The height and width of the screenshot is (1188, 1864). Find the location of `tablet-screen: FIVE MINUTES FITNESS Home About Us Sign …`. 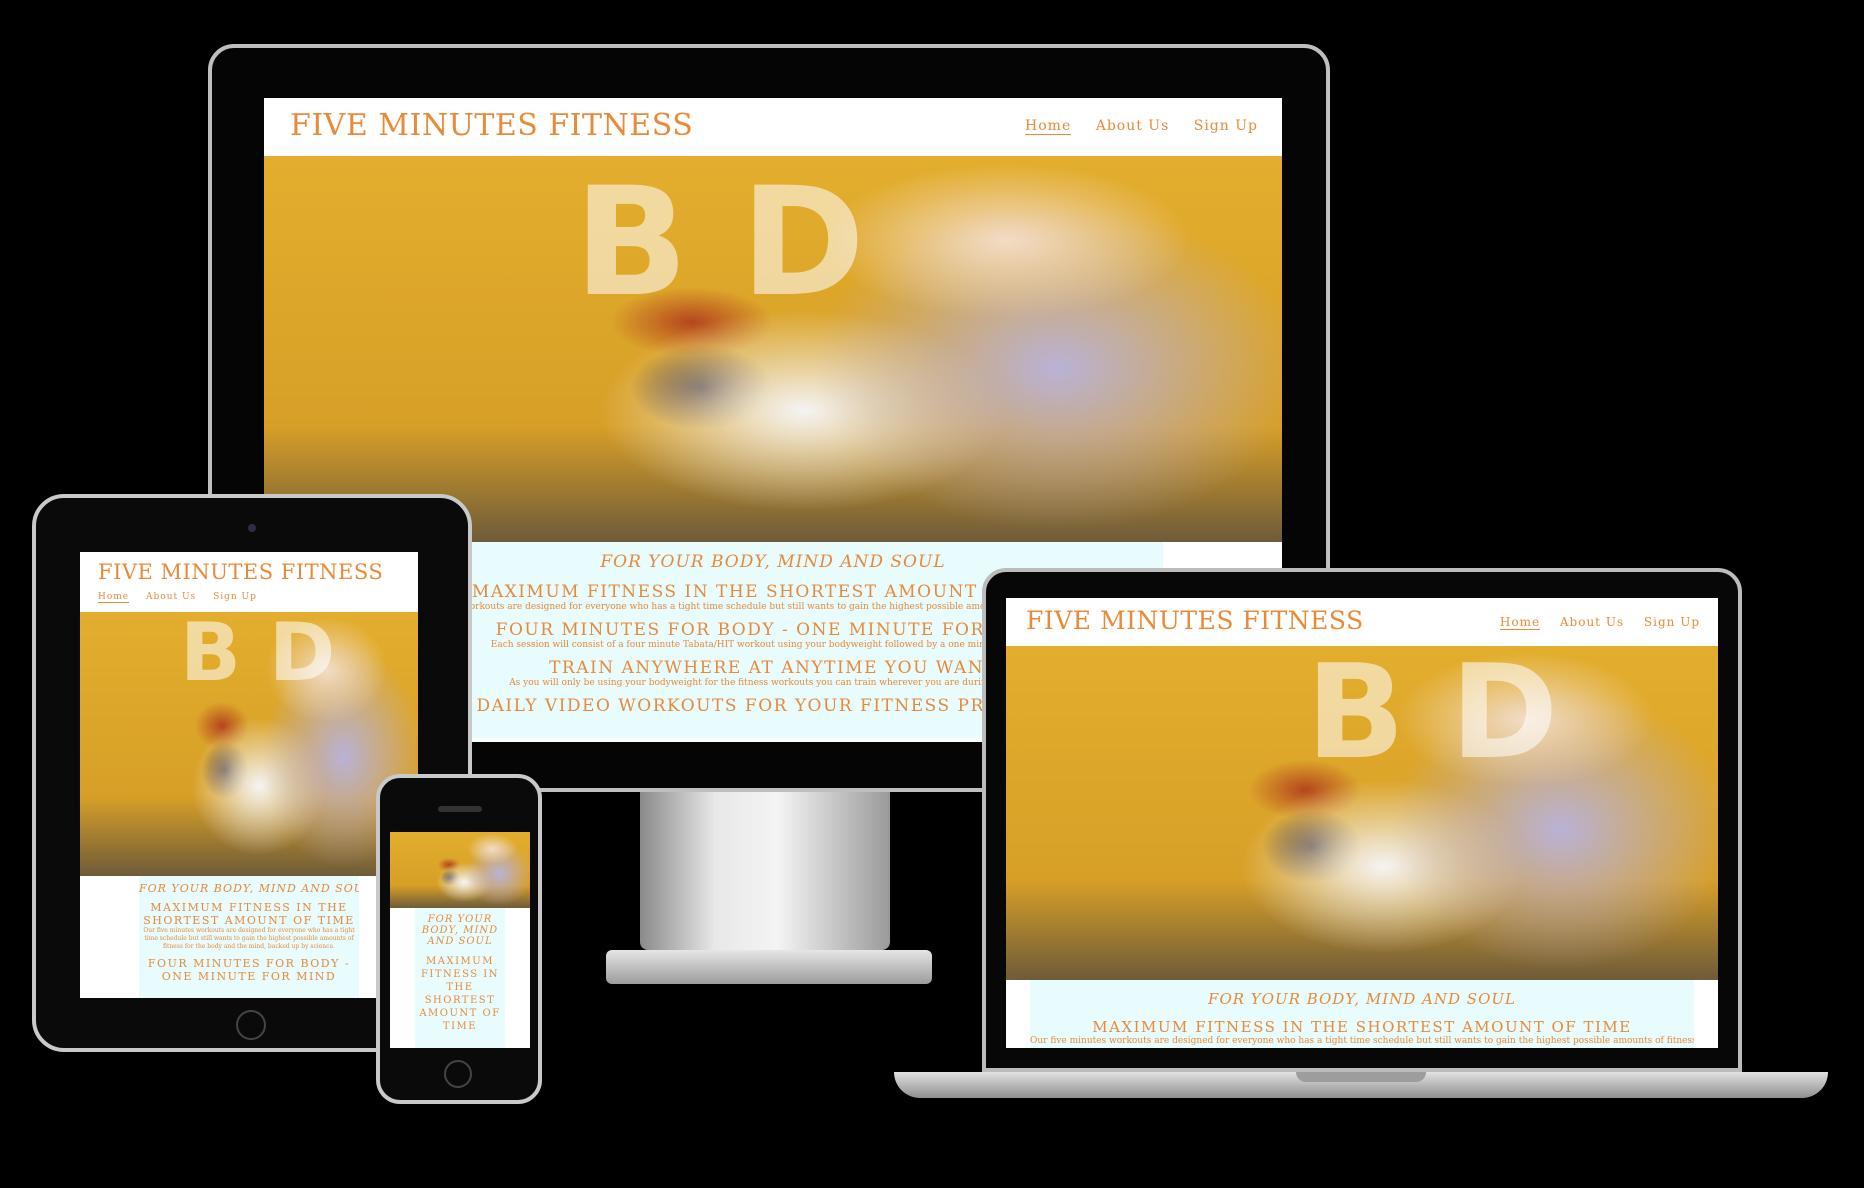

tablet-screen: FIVE MINUTES FITNESS Home About Us Sign … is located at coordinates (249, 775).